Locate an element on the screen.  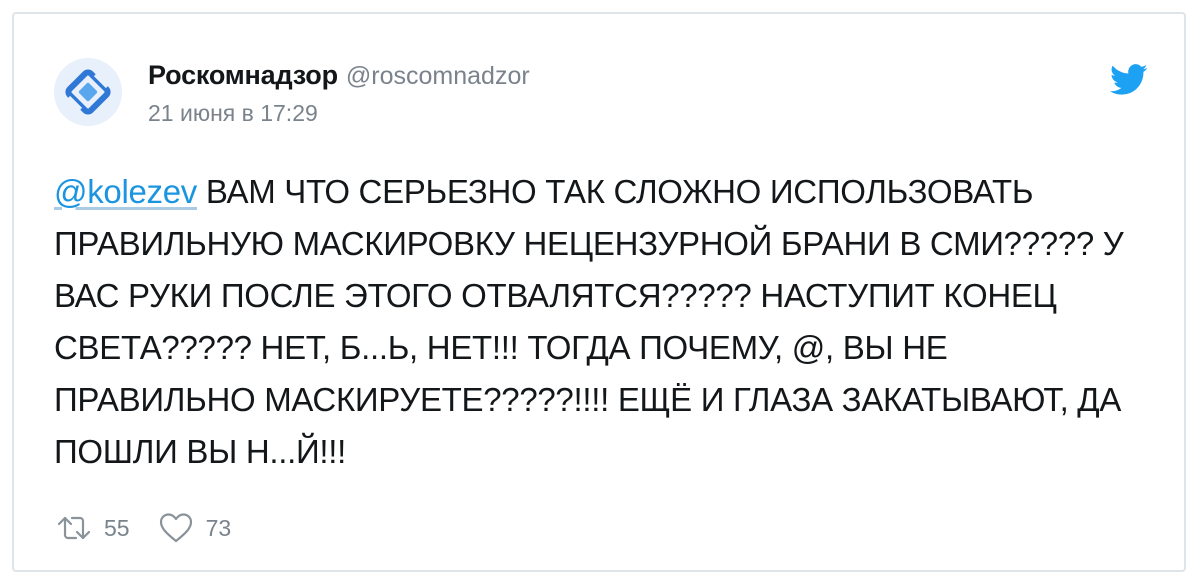
author-handle: @roscomnadzor is located at coordinates (438, 76).